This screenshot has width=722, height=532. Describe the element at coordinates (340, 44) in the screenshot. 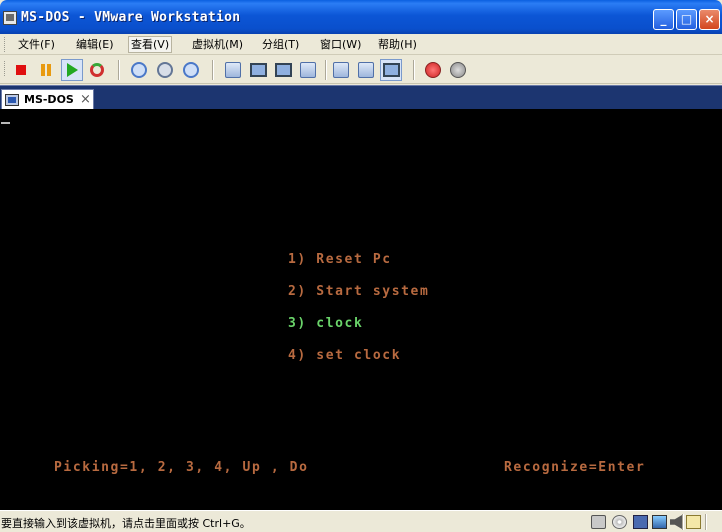

I see `menu-window: 窗口(W)` at that location.